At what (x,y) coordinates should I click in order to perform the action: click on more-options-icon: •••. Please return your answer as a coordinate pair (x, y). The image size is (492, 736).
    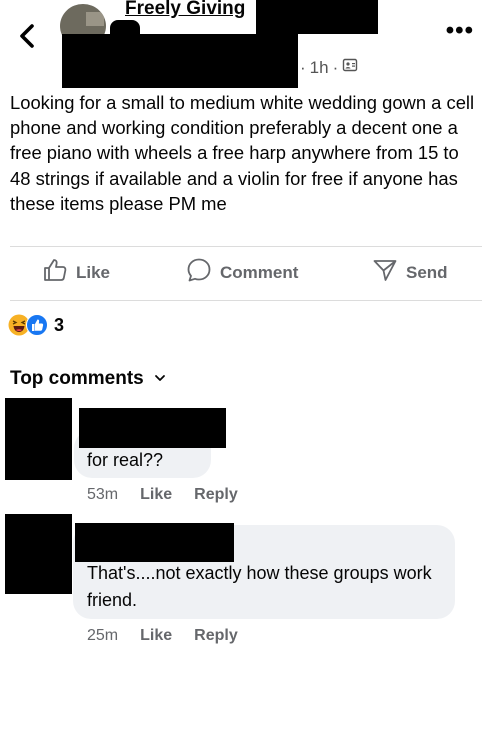
    Looking at the image, I should click on (460, 31).